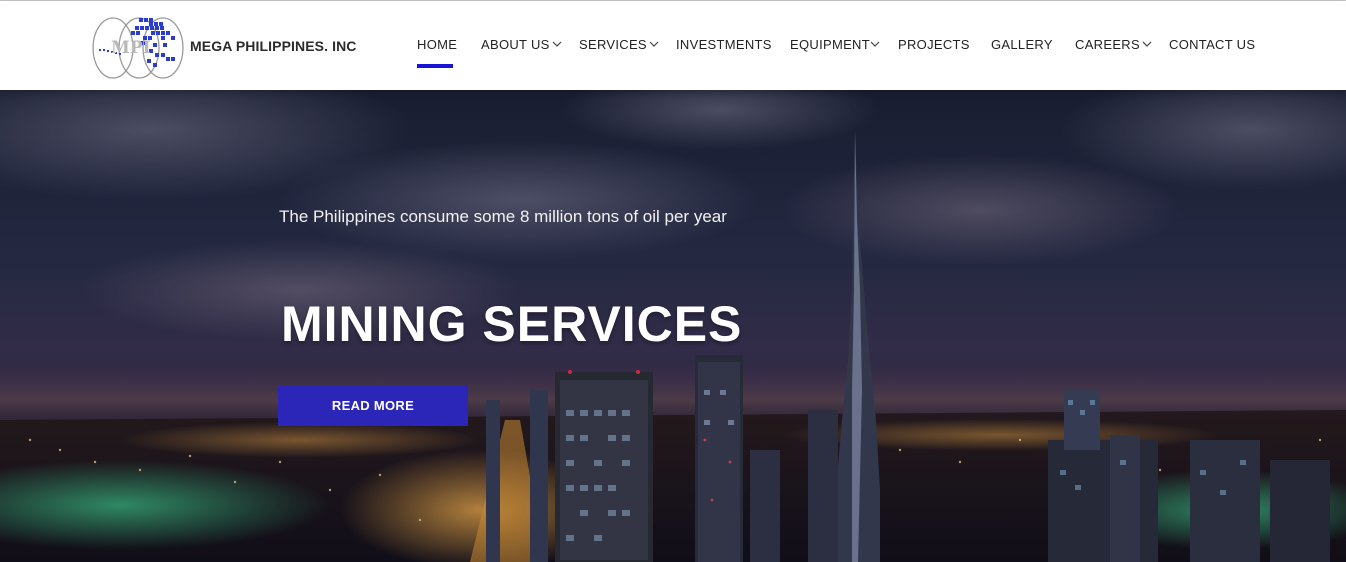 The image size is (1346, 562). I want to click on svg-text: MPI, so click(131, 48).